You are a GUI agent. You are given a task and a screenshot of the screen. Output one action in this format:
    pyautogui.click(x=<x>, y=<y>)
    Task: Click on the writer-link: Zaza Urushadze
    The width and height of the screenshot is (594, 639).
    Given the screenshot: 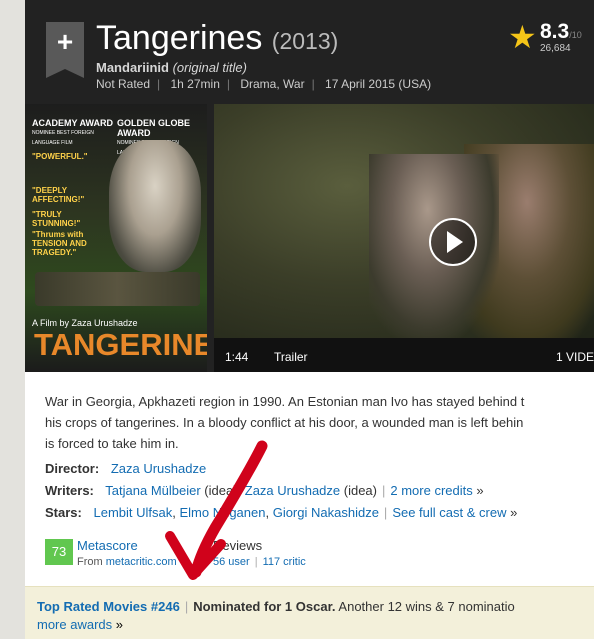 What is the action you would take?
    pyautogui.click(x=292, y=490)
    